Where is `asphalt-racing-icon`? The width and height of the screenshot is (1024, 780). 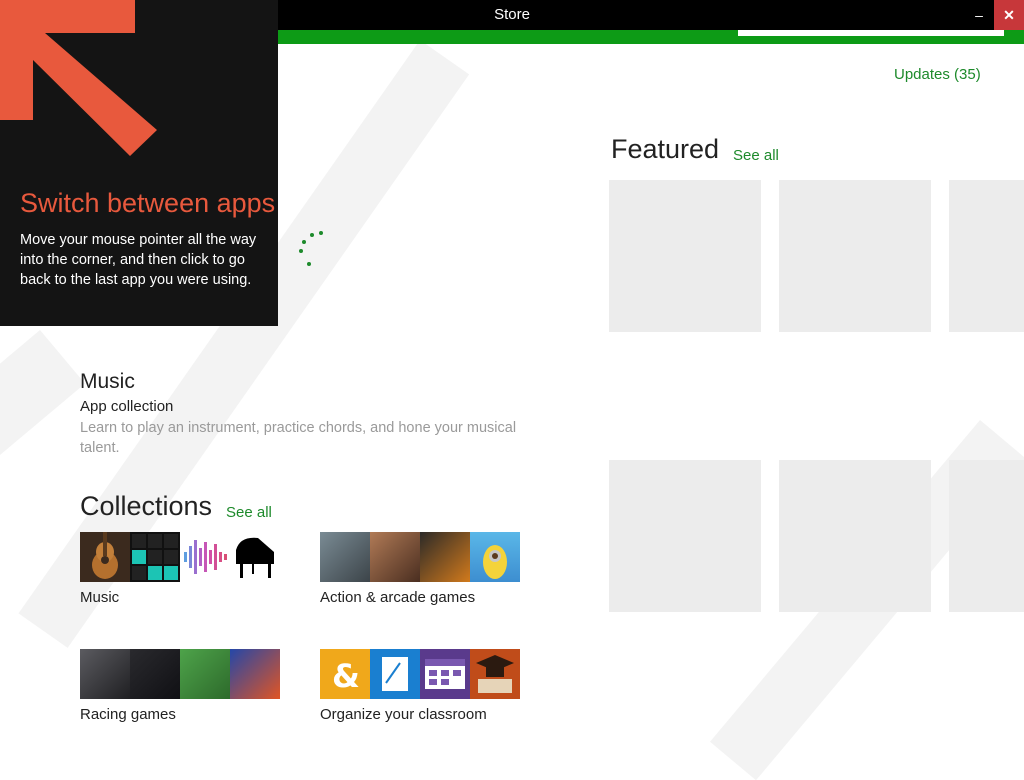 asphalt-racing-icon is located at coordinates (255, 674).